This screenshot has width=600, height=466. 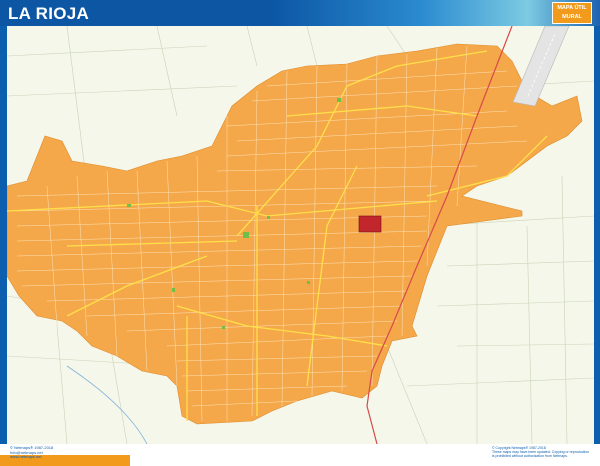 I want to click on brand-line-1: MAPA ÚTIL, so click(x=572, y=8).